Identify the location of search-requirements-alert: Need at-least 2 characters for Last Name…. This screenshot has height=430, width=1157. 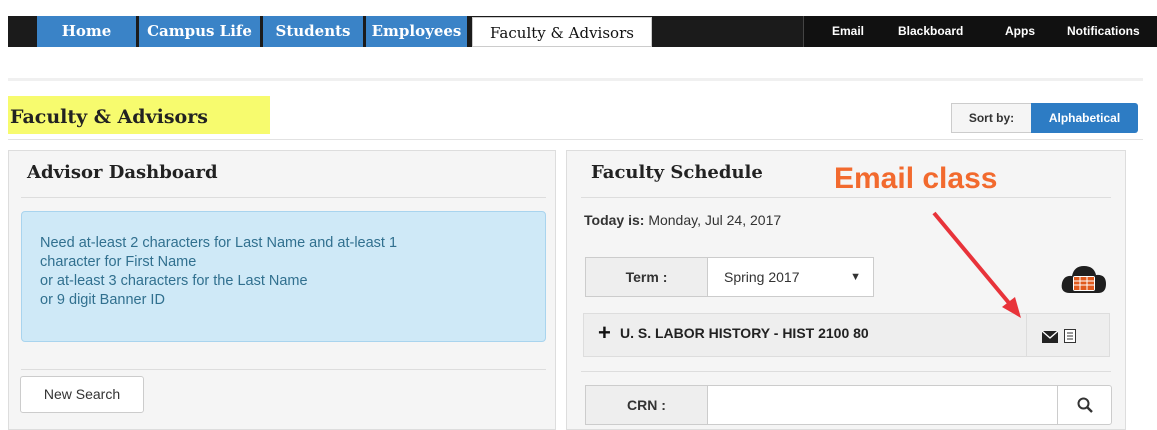
(283, 276).